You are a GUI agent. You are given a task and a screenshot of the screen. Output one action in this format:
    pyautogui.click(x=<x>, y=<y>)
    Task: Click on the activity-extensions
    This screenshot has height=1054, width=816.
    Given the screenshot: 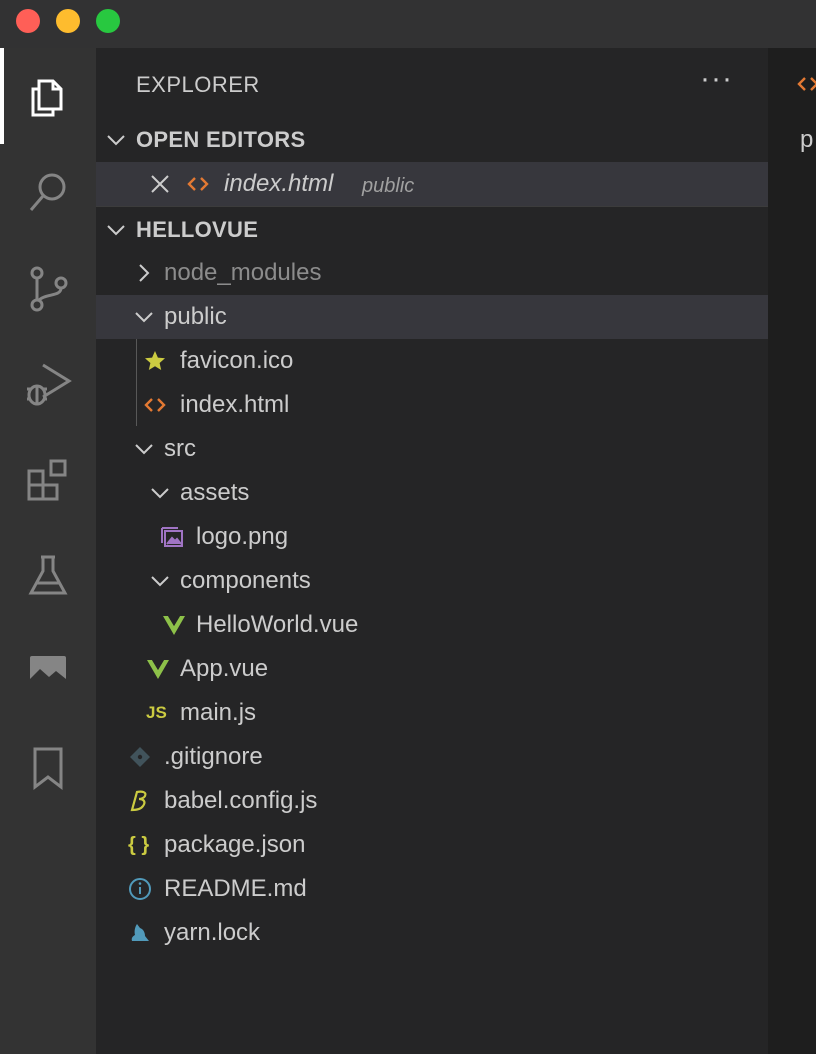 What is the action you would take?
    pyautogui.click(x=48, y=480)
    